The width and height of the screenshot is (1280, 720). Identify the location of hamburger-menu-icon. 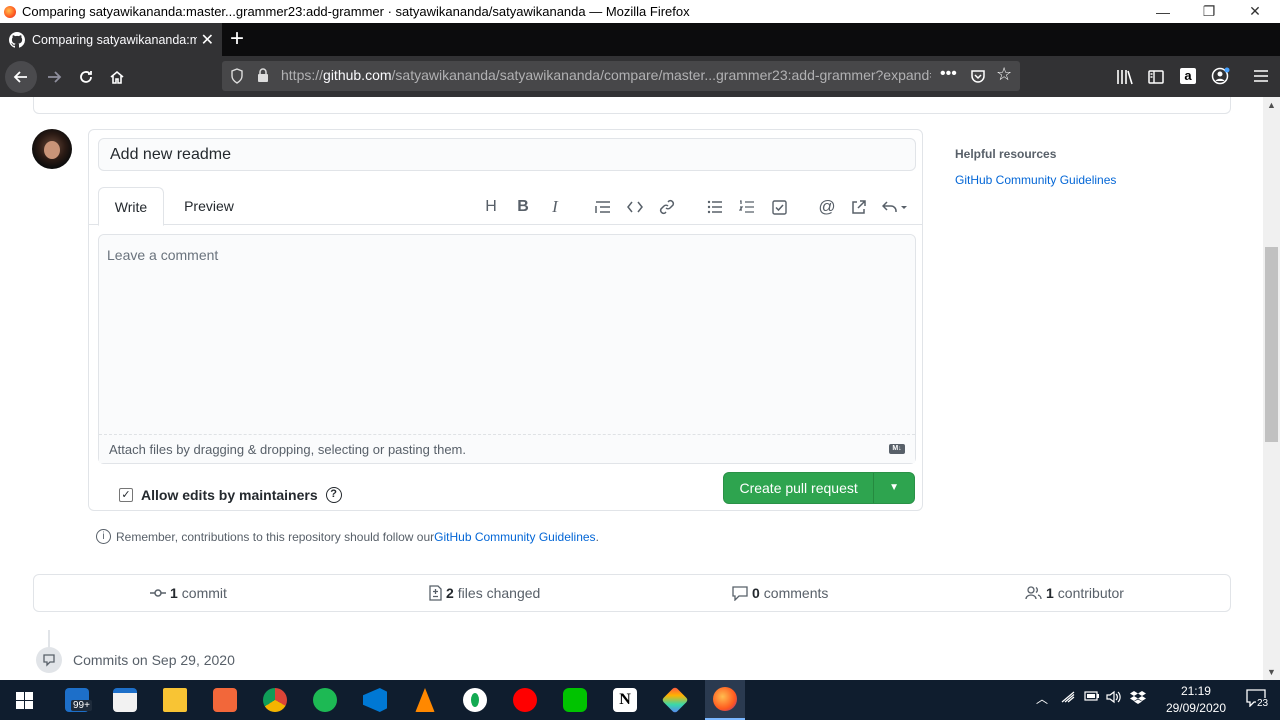
(1261, 76).